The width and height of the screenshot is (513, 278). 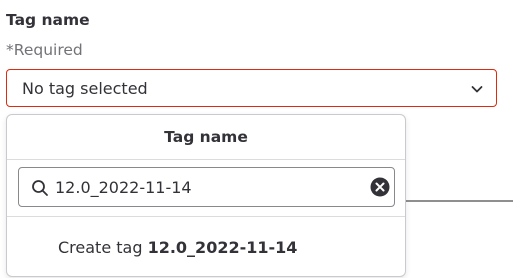 I want to click on search-box, so click(x=206, y=187).